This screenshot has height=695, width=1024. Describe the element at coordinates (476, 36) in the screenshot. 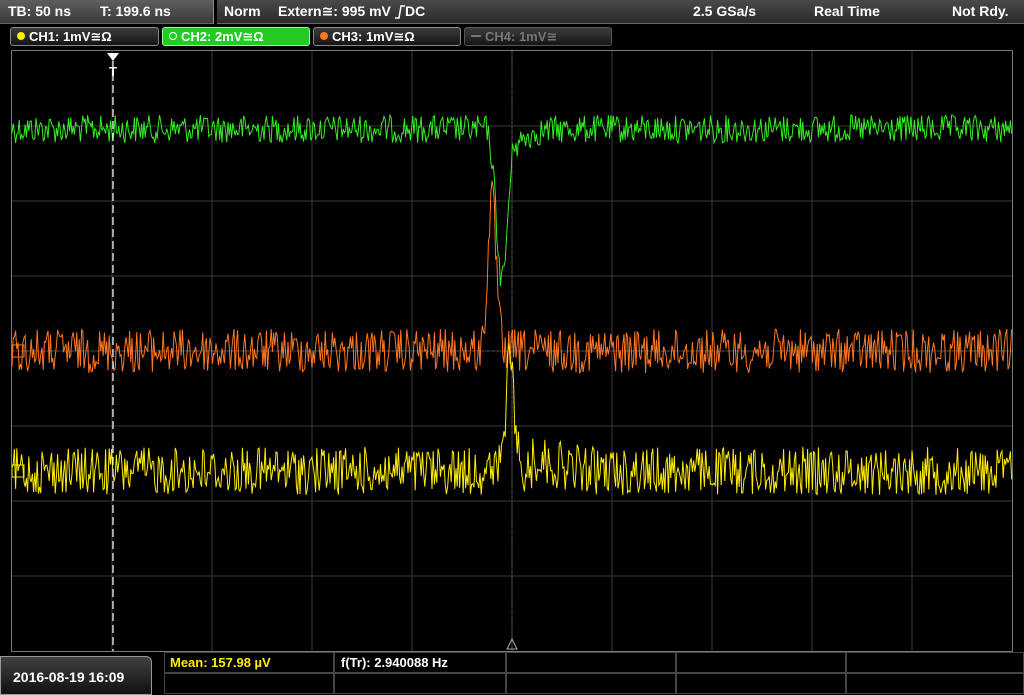

I see `ch4-off-icon` at that location.